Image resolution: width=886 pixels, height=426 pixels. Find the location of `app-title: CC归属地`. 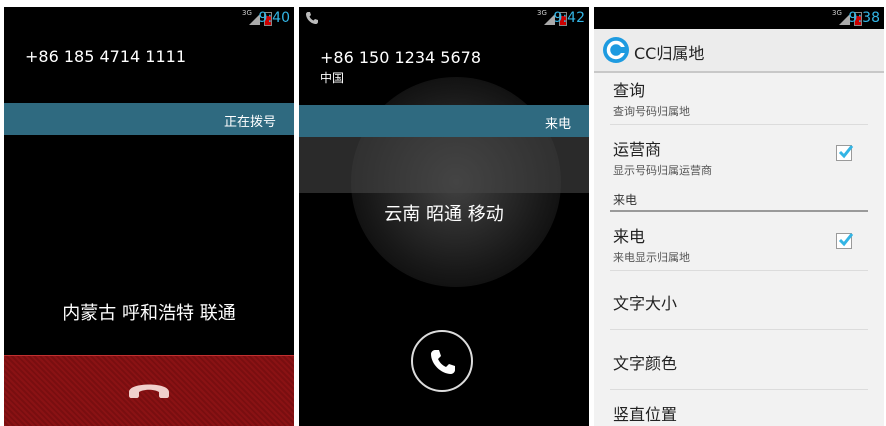

app-title: CC归属地 is located at coordinates (669, 53).